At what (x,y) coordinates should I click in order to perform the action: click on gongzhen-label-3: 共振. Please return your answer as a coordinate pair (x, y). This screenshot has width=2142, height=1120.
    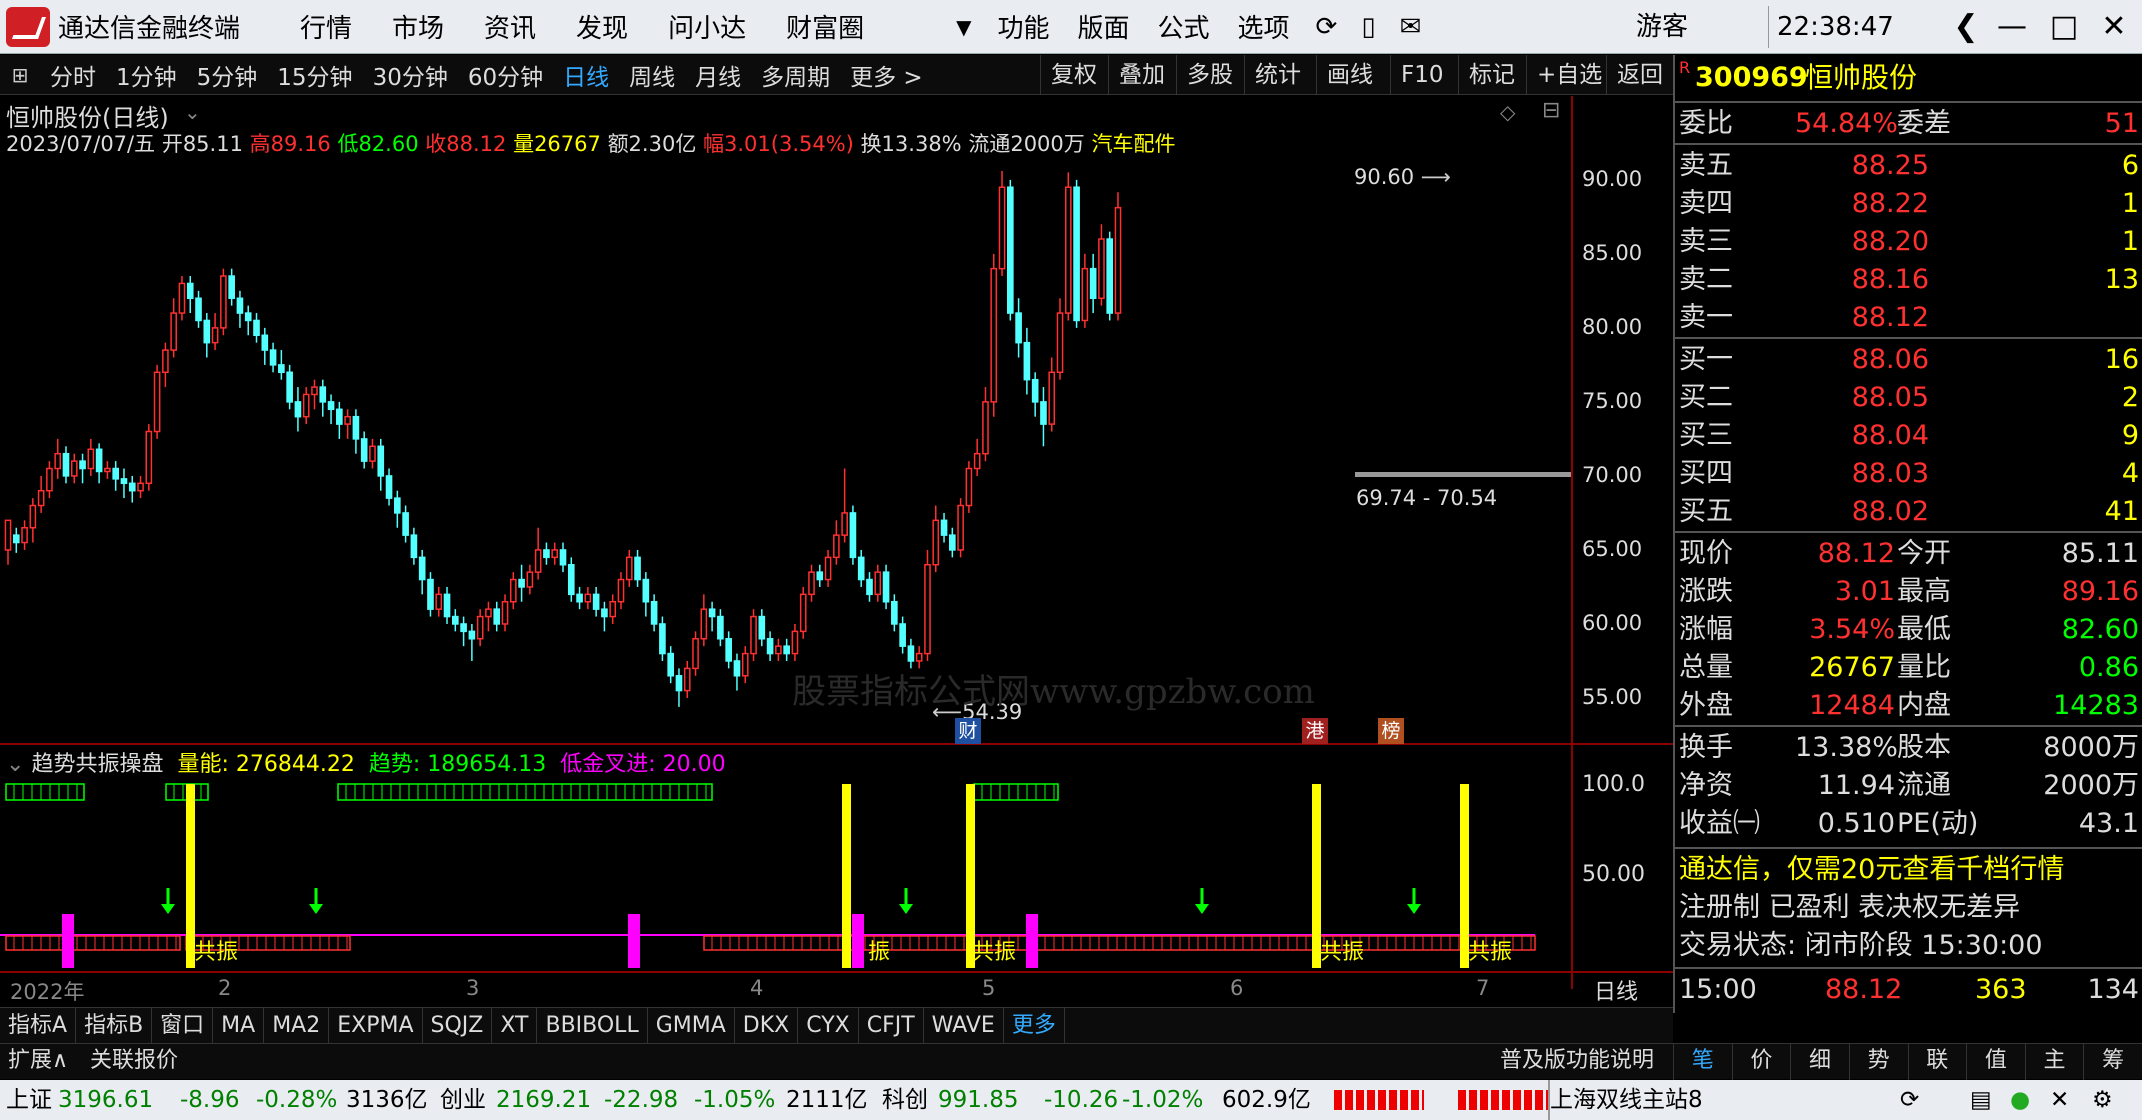
    Looking at the image, I should click on (994, 952).